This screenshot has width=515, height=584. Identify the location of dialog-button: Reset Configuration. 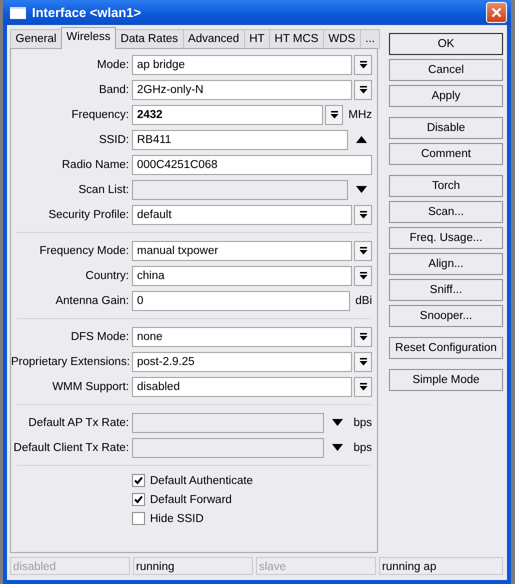
(446, 348).